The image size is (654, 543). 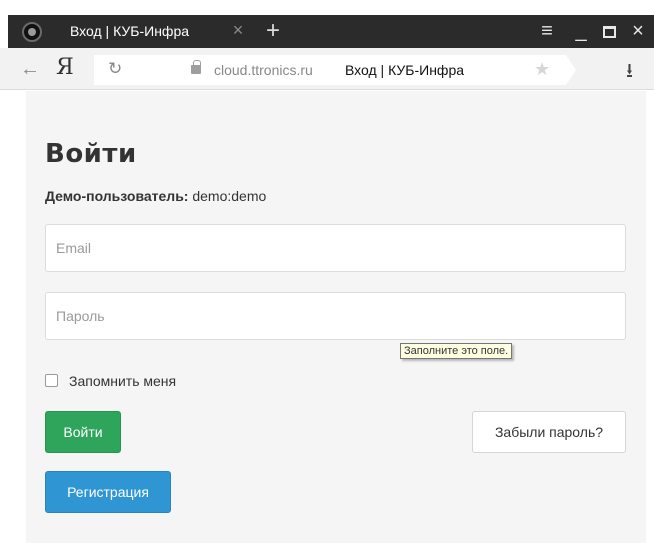 I want to click on demo-user-value: demo:demo, so click(x=227, y=196).